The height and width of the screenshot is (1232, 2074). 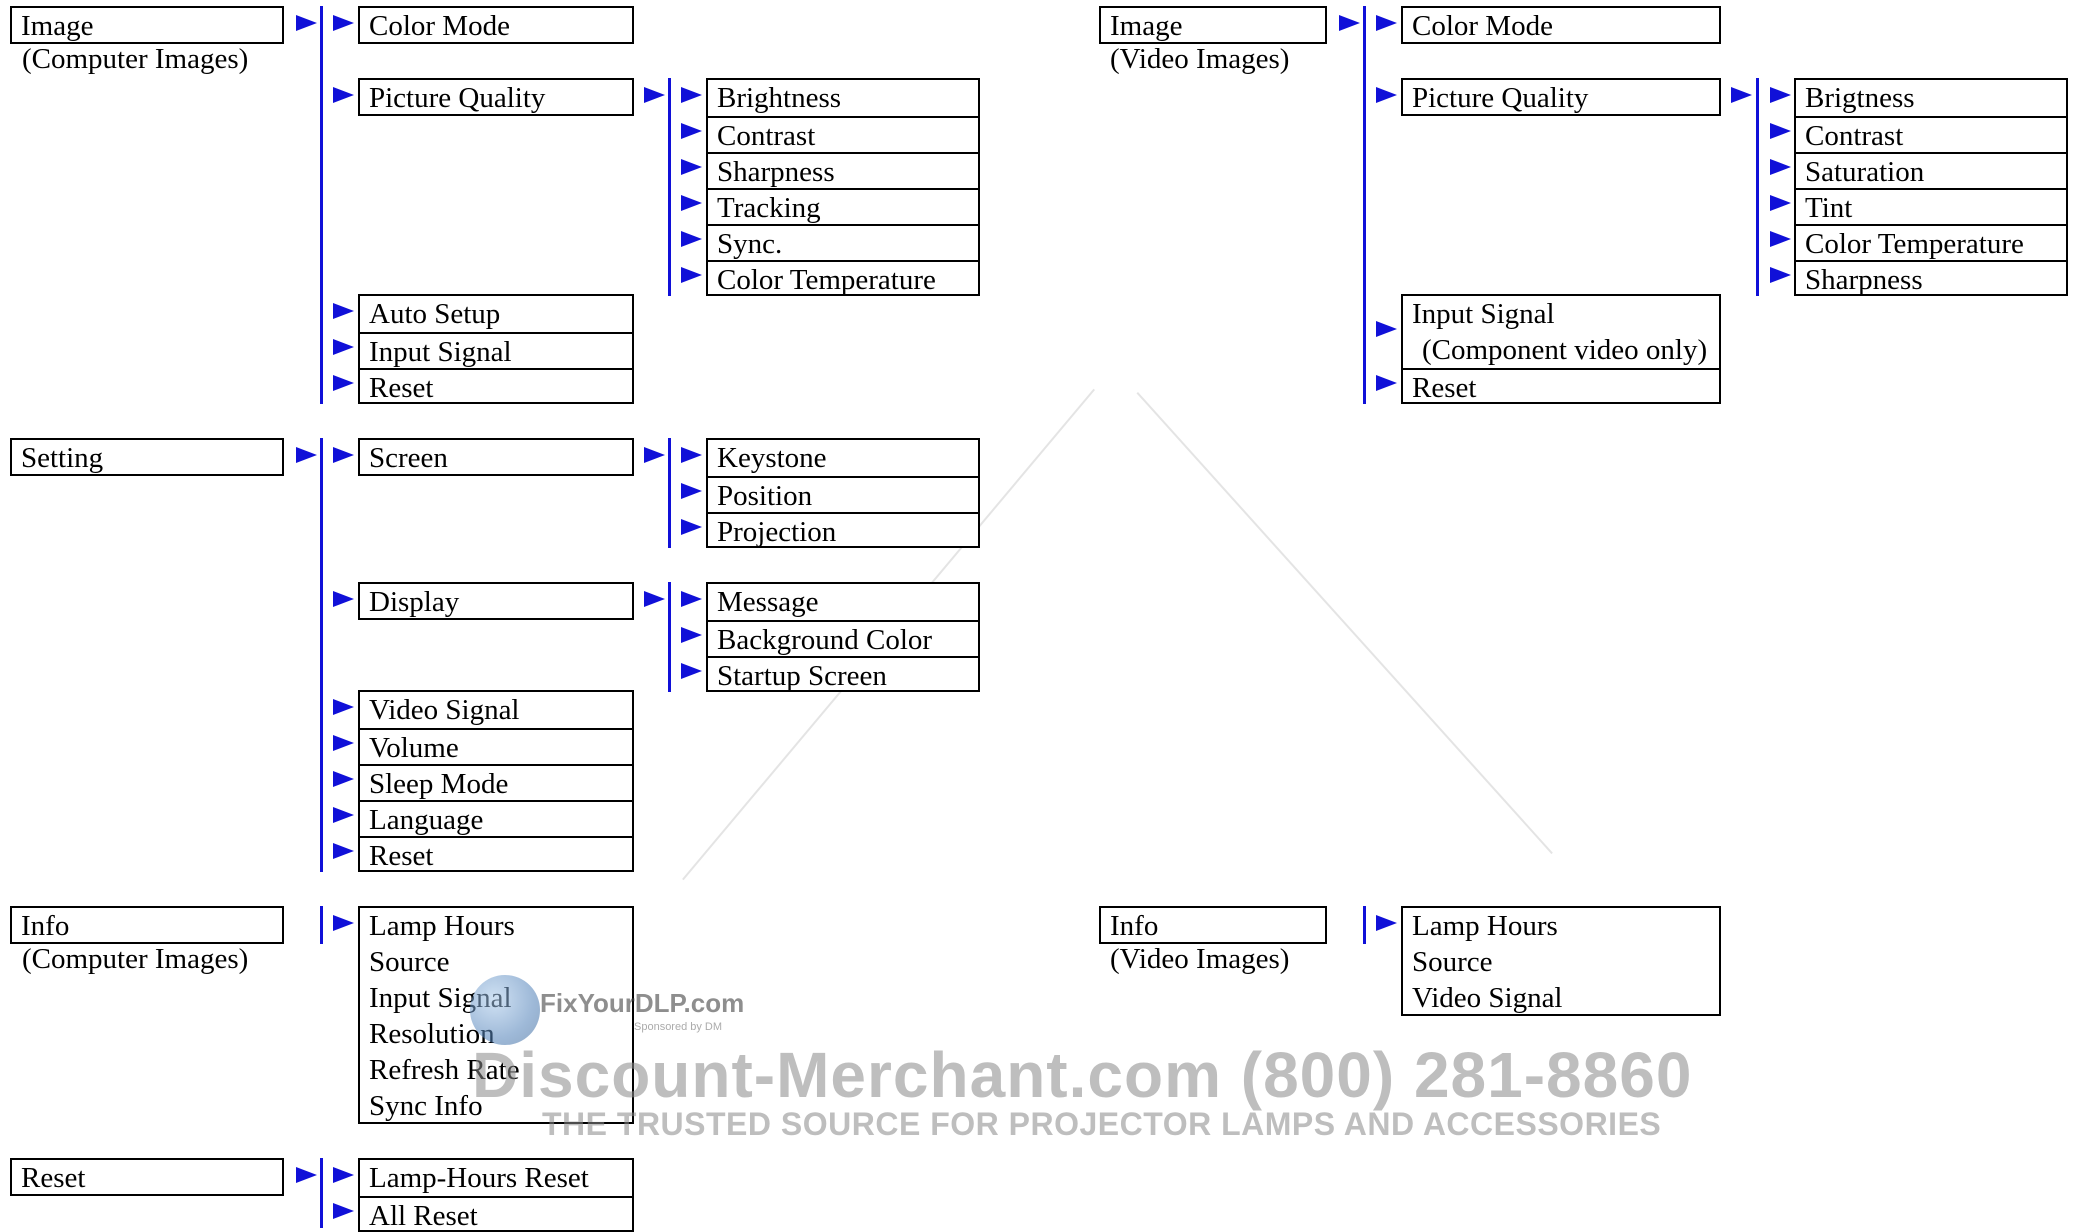 What do you see at coordinates (479, 1178) in the screenshot?
I see `lamp-hours-reset-item: Lamp-Hours Reset` at bounding box center [479, 1178].